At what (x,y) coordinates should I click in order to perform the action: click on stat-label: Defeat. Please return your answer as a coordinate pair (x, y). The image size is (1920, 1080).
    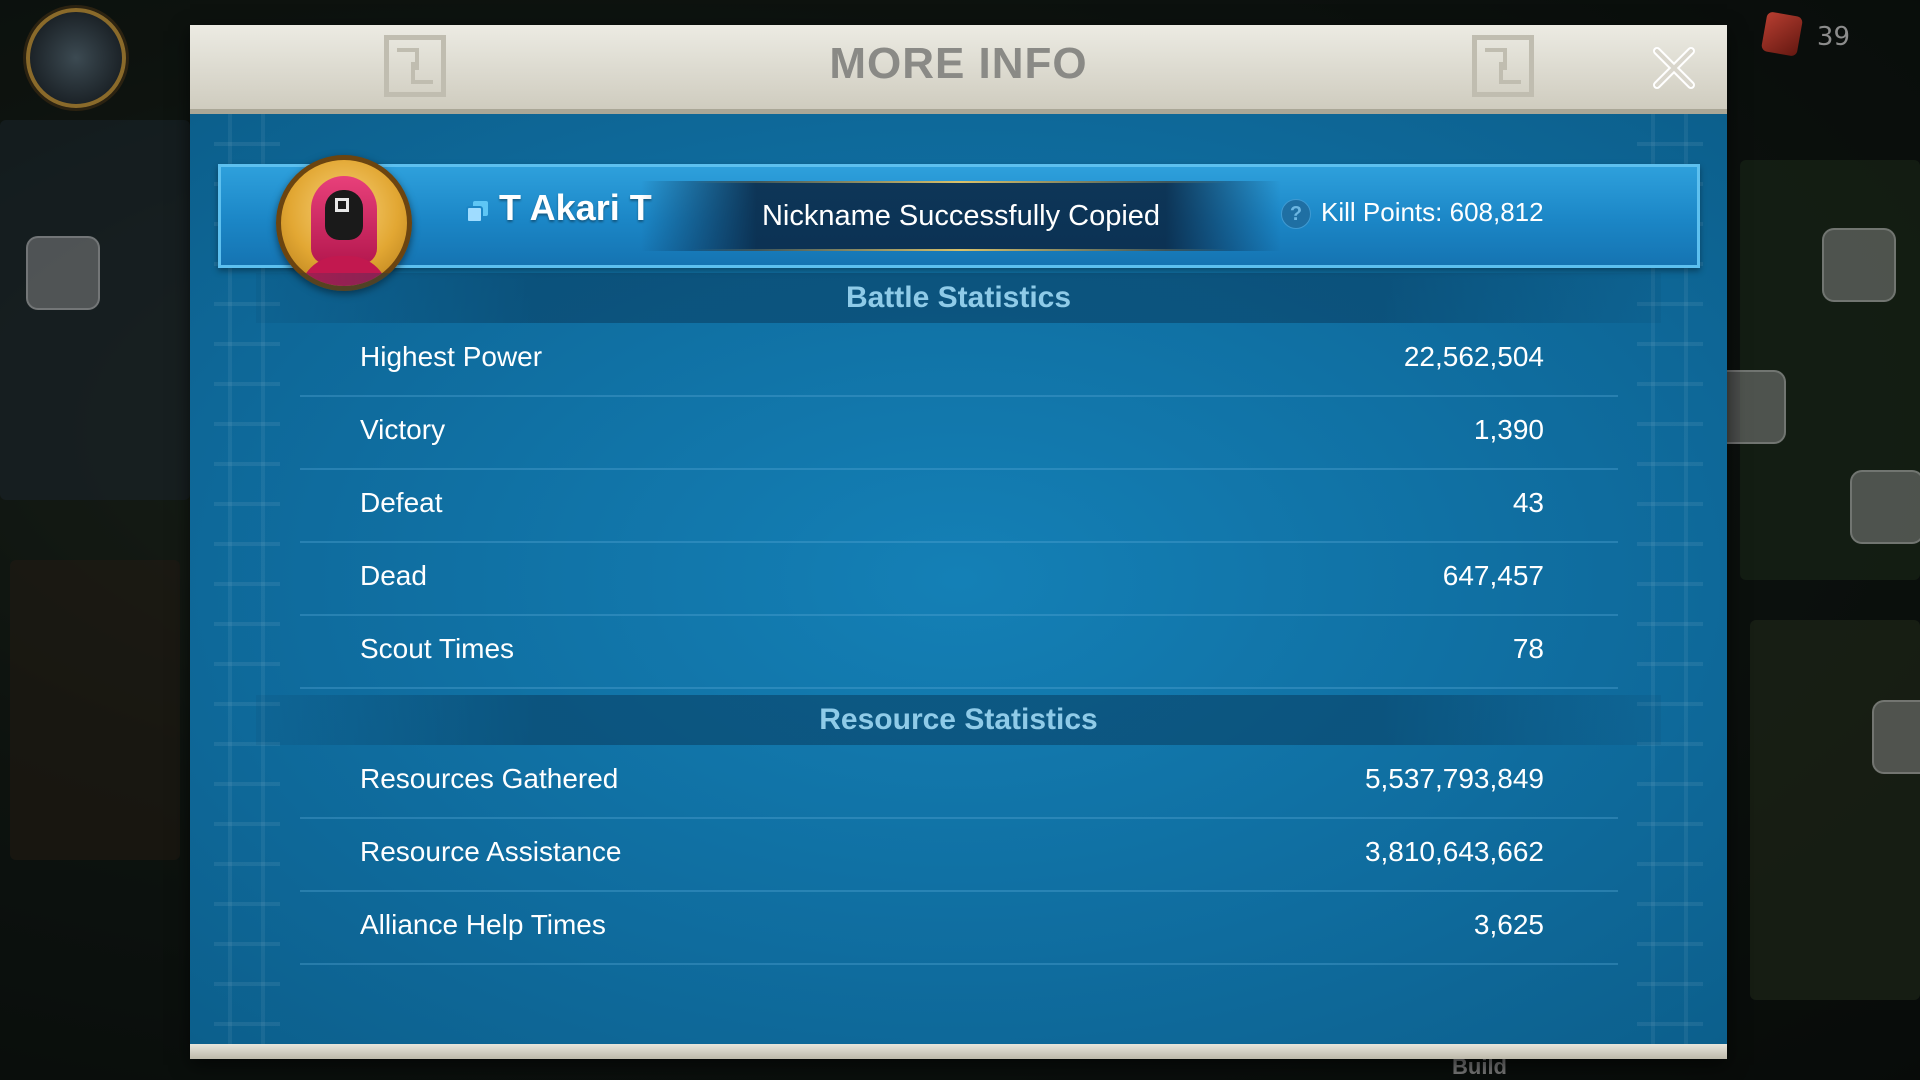
    Looking at the image, I should click on (401, 502).